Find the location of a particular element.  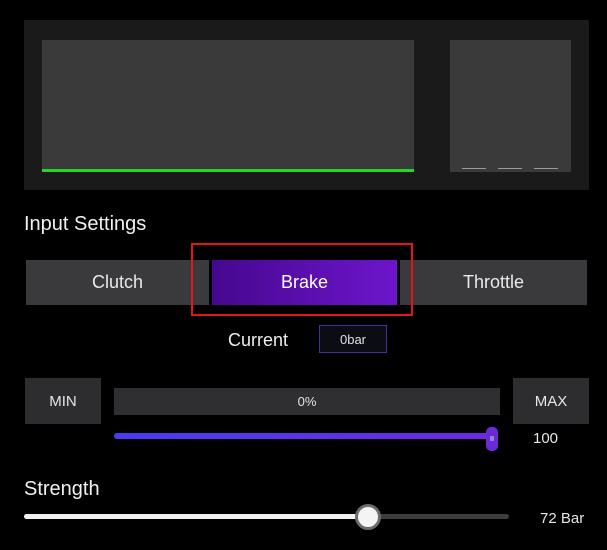

current-label: Current is located at coordinates (258, 340).